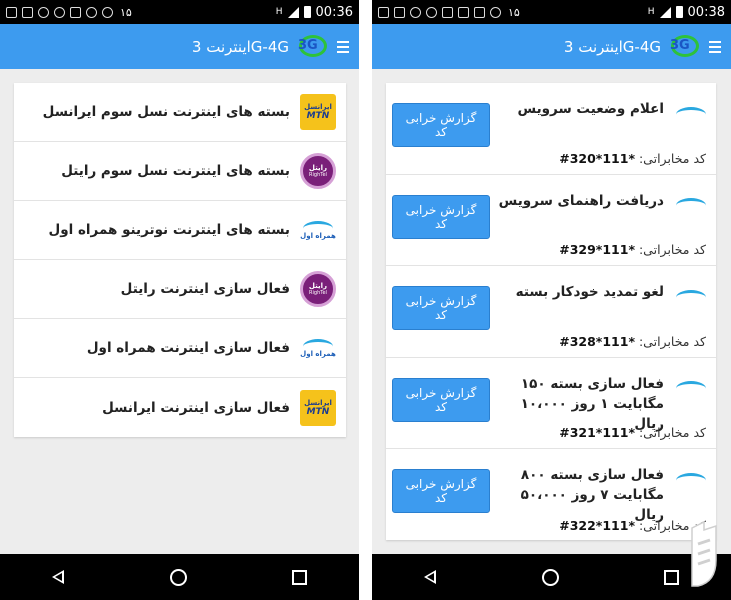  Describe the element at coordinates (166, 112) in the screenshot. I see `item-label: بسته های اینترنت نسل سوم ایرانسل` at that location.